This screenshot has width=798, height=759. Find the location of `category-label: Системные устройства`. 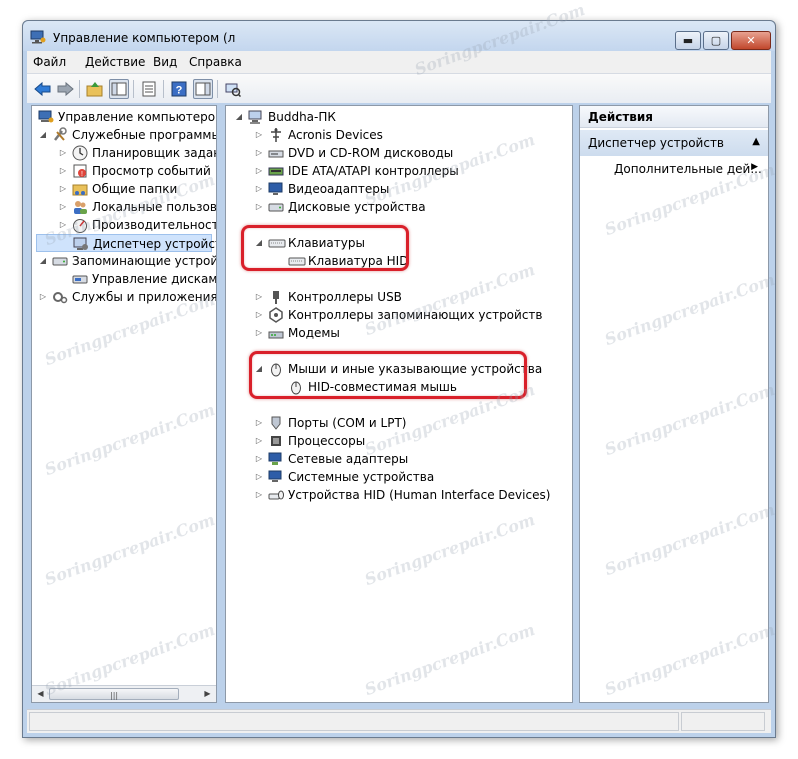

category-label: Системные устройства is located at coordinates (361, 477).